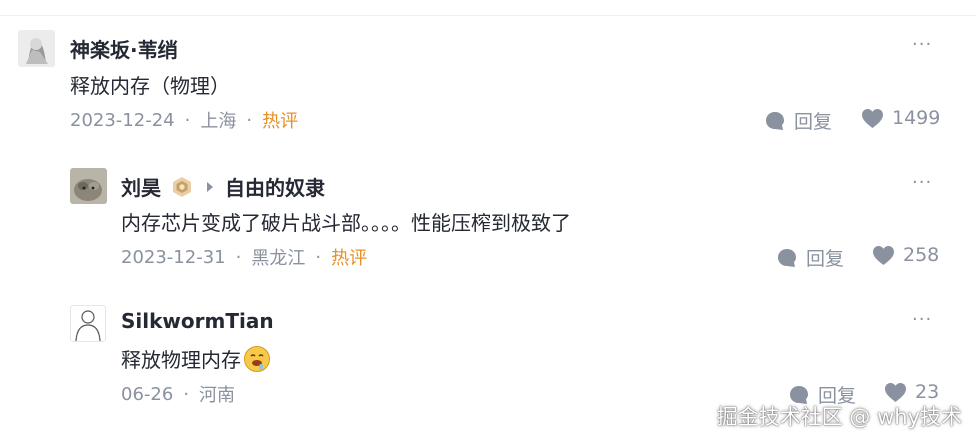 The width and height of the screenshot is (976, 443). Describe the element at coordinates (173, 257) in the screenshot. I see `comment-date: 2023-12-31` at that location.